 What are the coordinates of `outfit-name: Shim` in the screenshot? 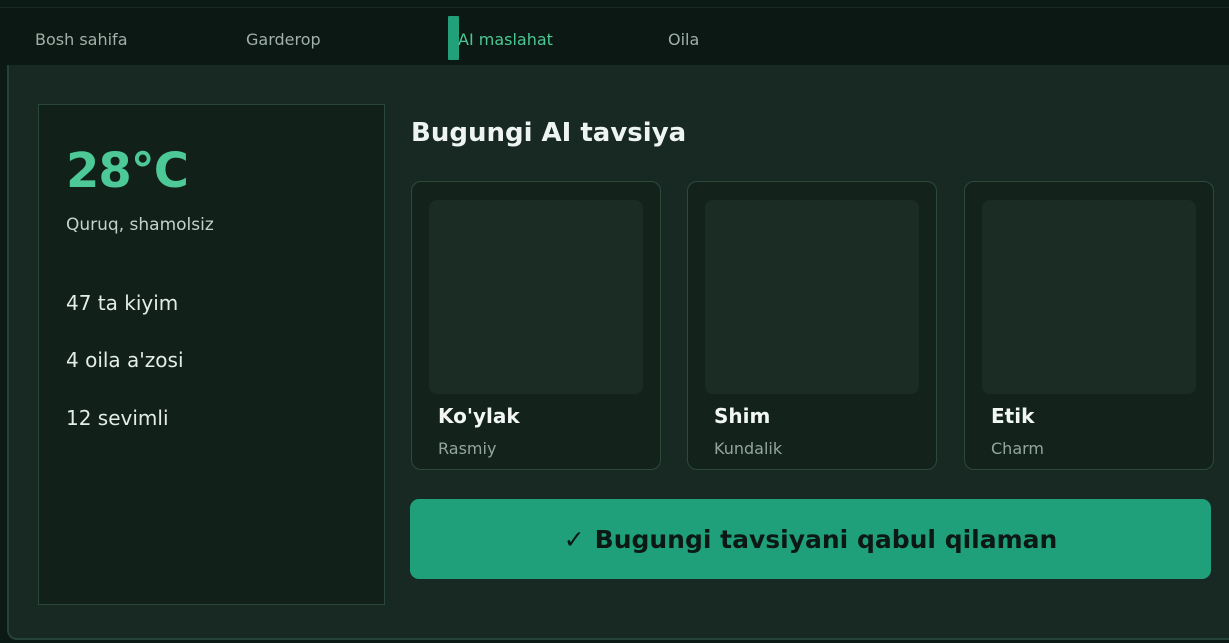 It's located at (742, 416).